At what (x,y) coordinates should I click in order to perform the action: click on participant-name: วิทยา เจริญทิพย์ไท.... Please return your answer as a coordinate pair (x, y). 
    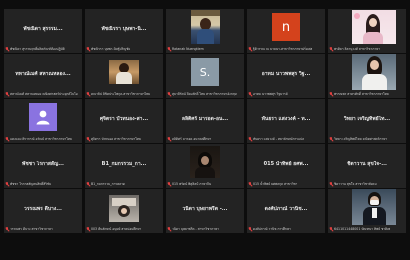
    Looking at the image, I should click on (367, 119).